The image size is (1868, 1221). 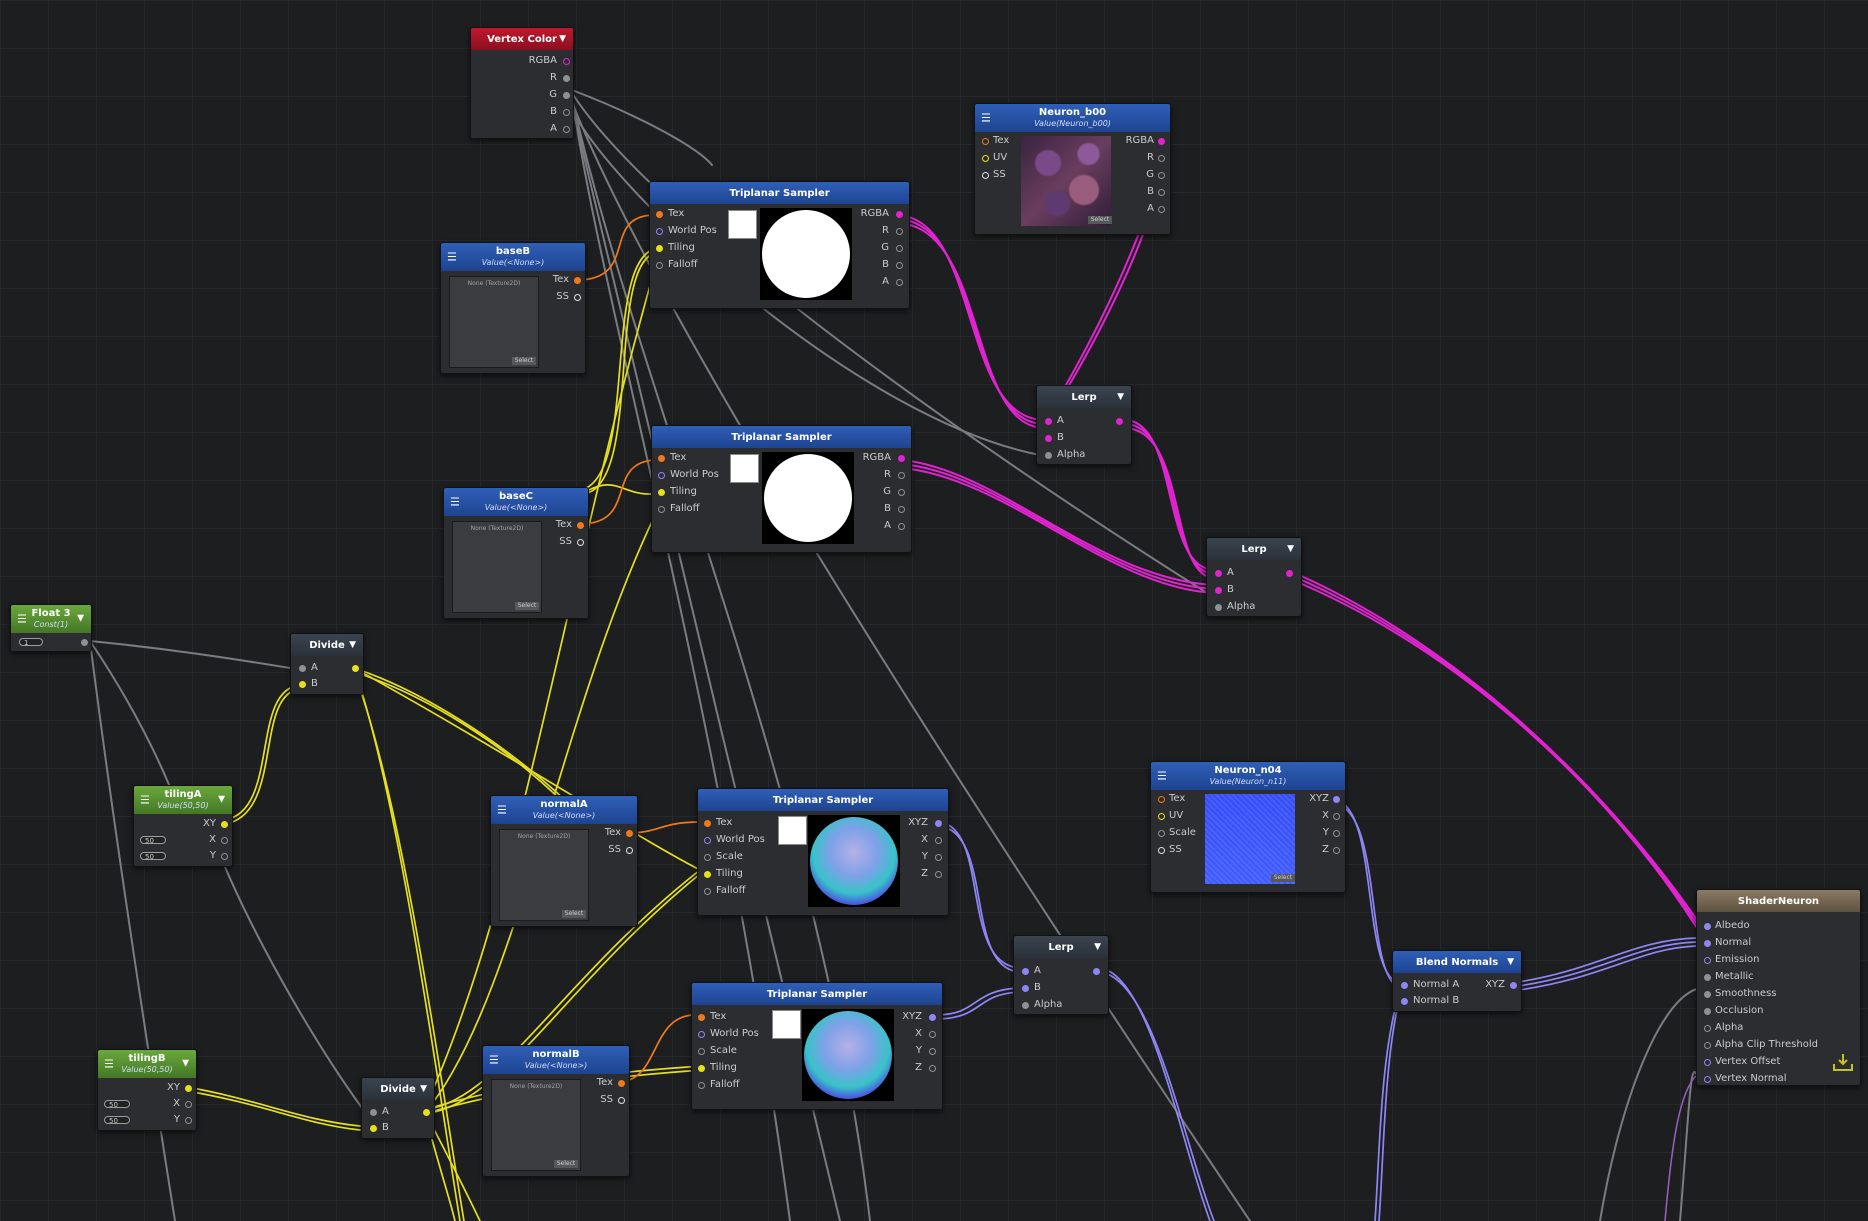 I want to click on node-header: ☰ normalA Value(<None>), so click(x=564, y=810).